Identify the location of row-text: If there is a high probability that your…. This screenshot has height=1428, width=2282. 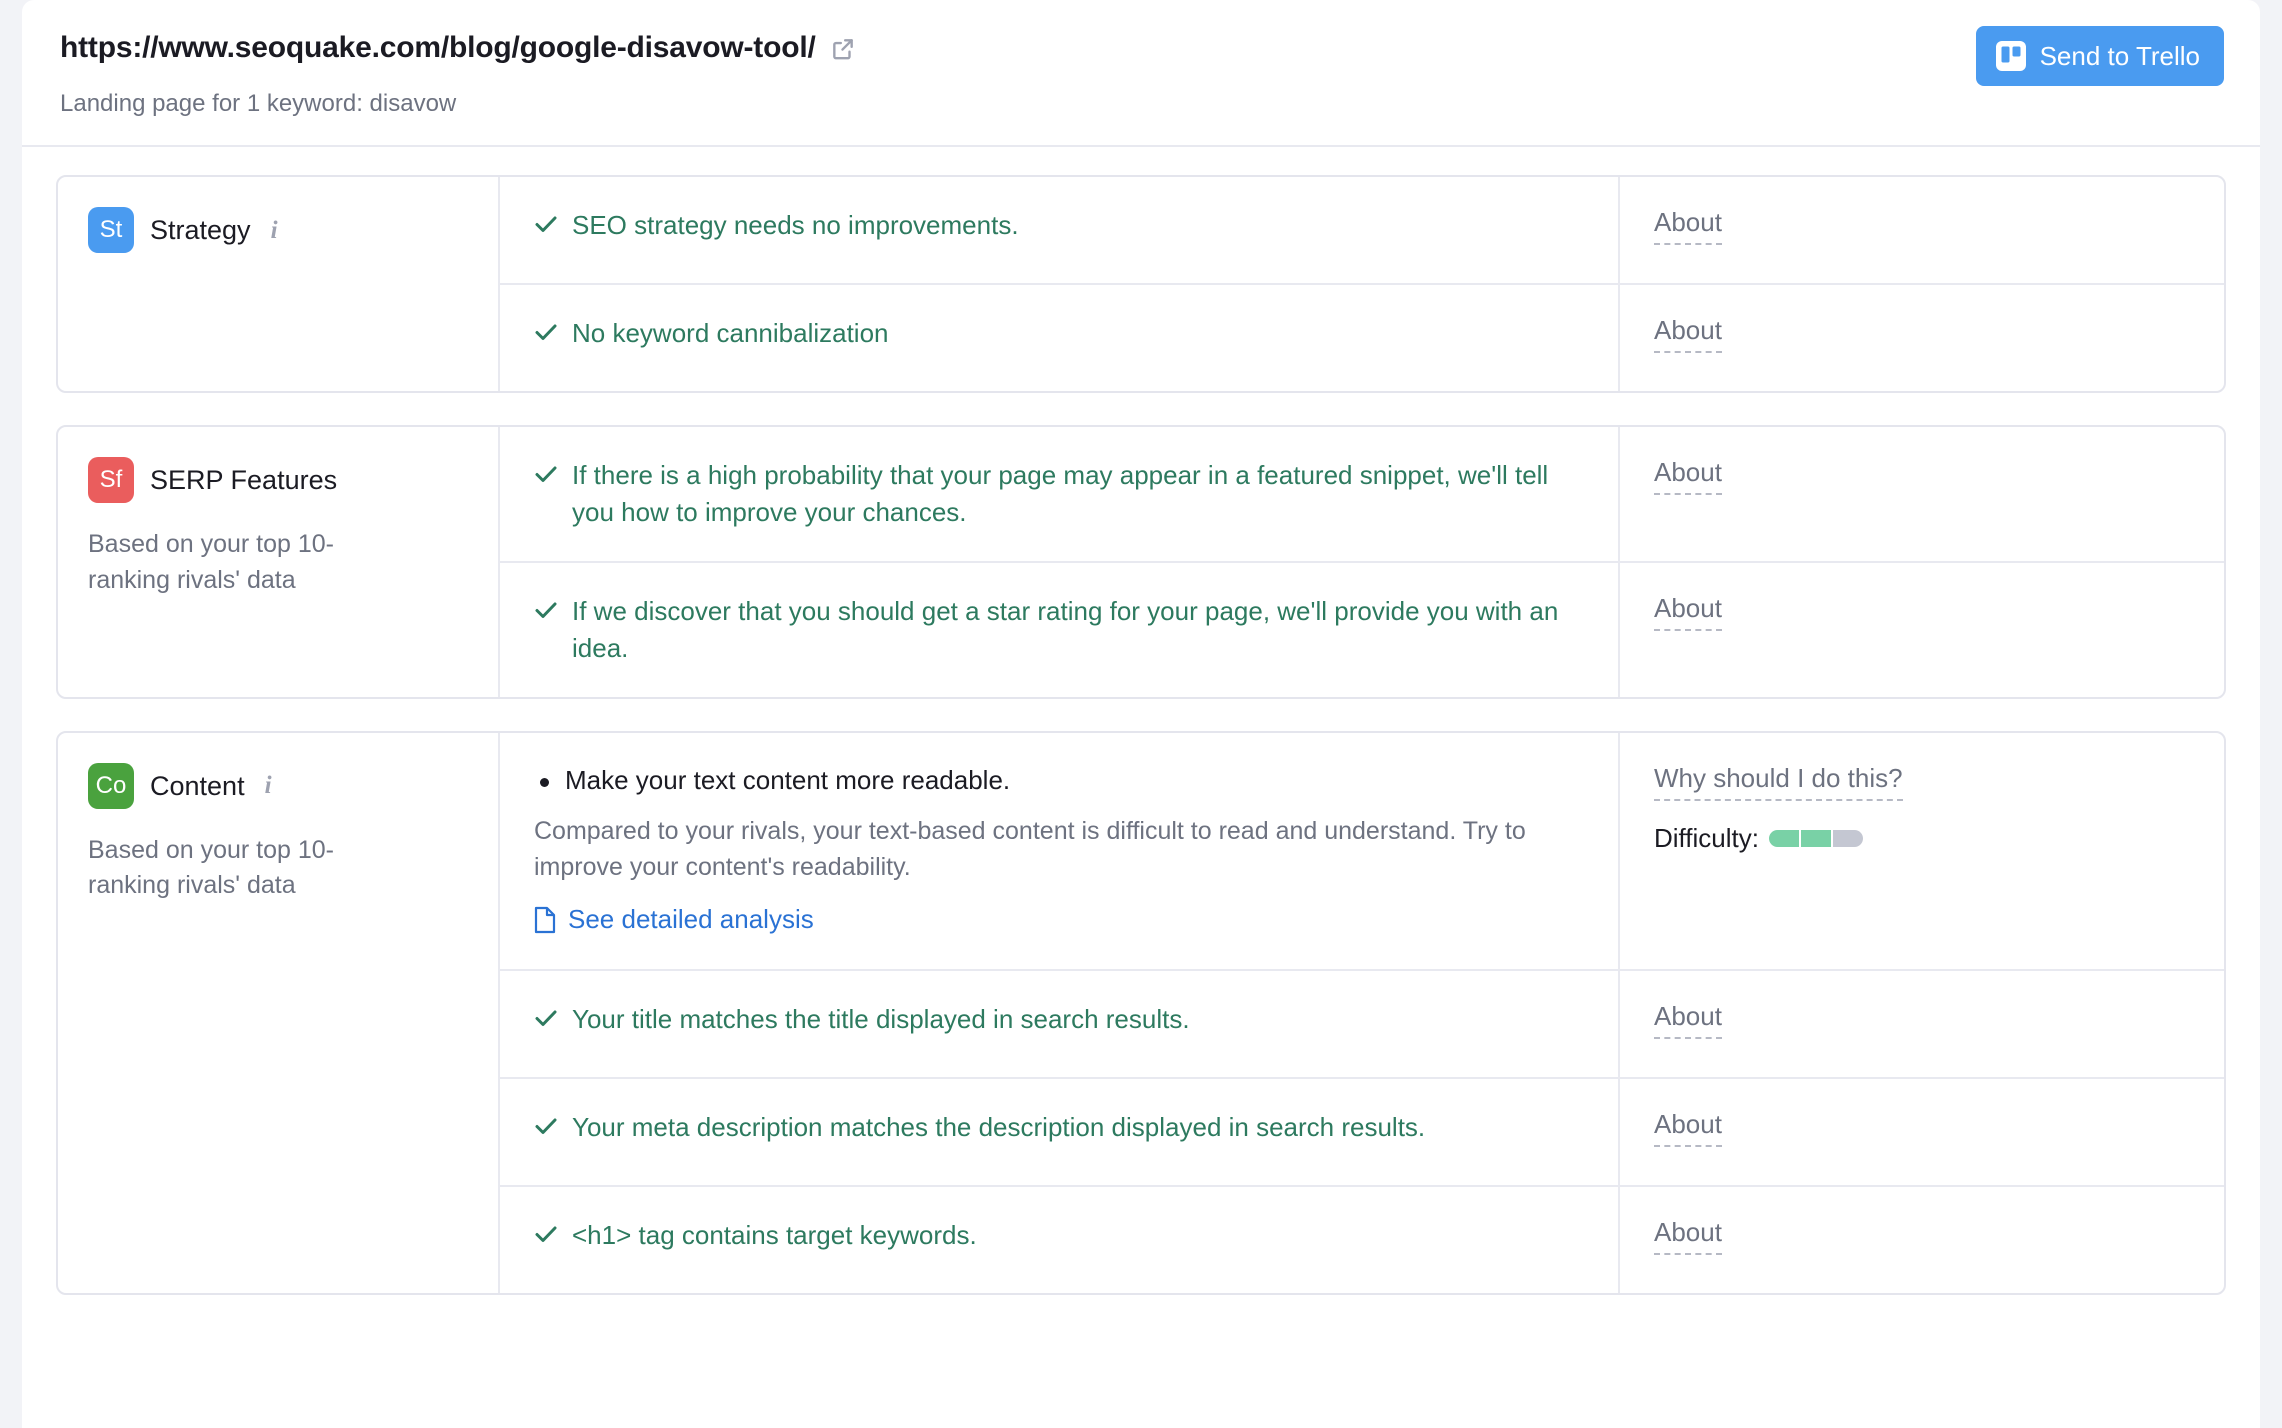
(1060, 494).